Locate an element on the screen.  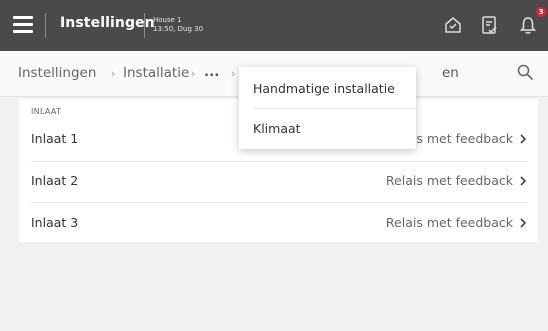
page-title: Instellingen is located at coordinates (107, 23).